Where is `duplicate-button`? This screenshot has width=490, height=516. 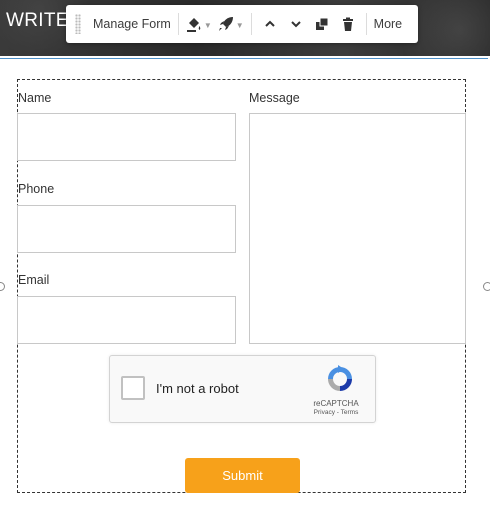 duplicate-button is located at coordinates (322, 24).